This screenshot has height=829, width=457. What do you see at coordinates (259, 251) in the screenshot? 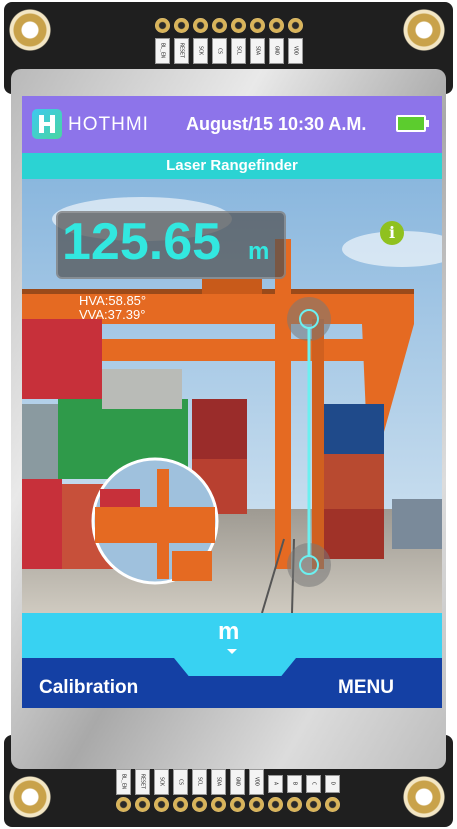
I see `distance-unit: m` at bounding box center [259, 251].